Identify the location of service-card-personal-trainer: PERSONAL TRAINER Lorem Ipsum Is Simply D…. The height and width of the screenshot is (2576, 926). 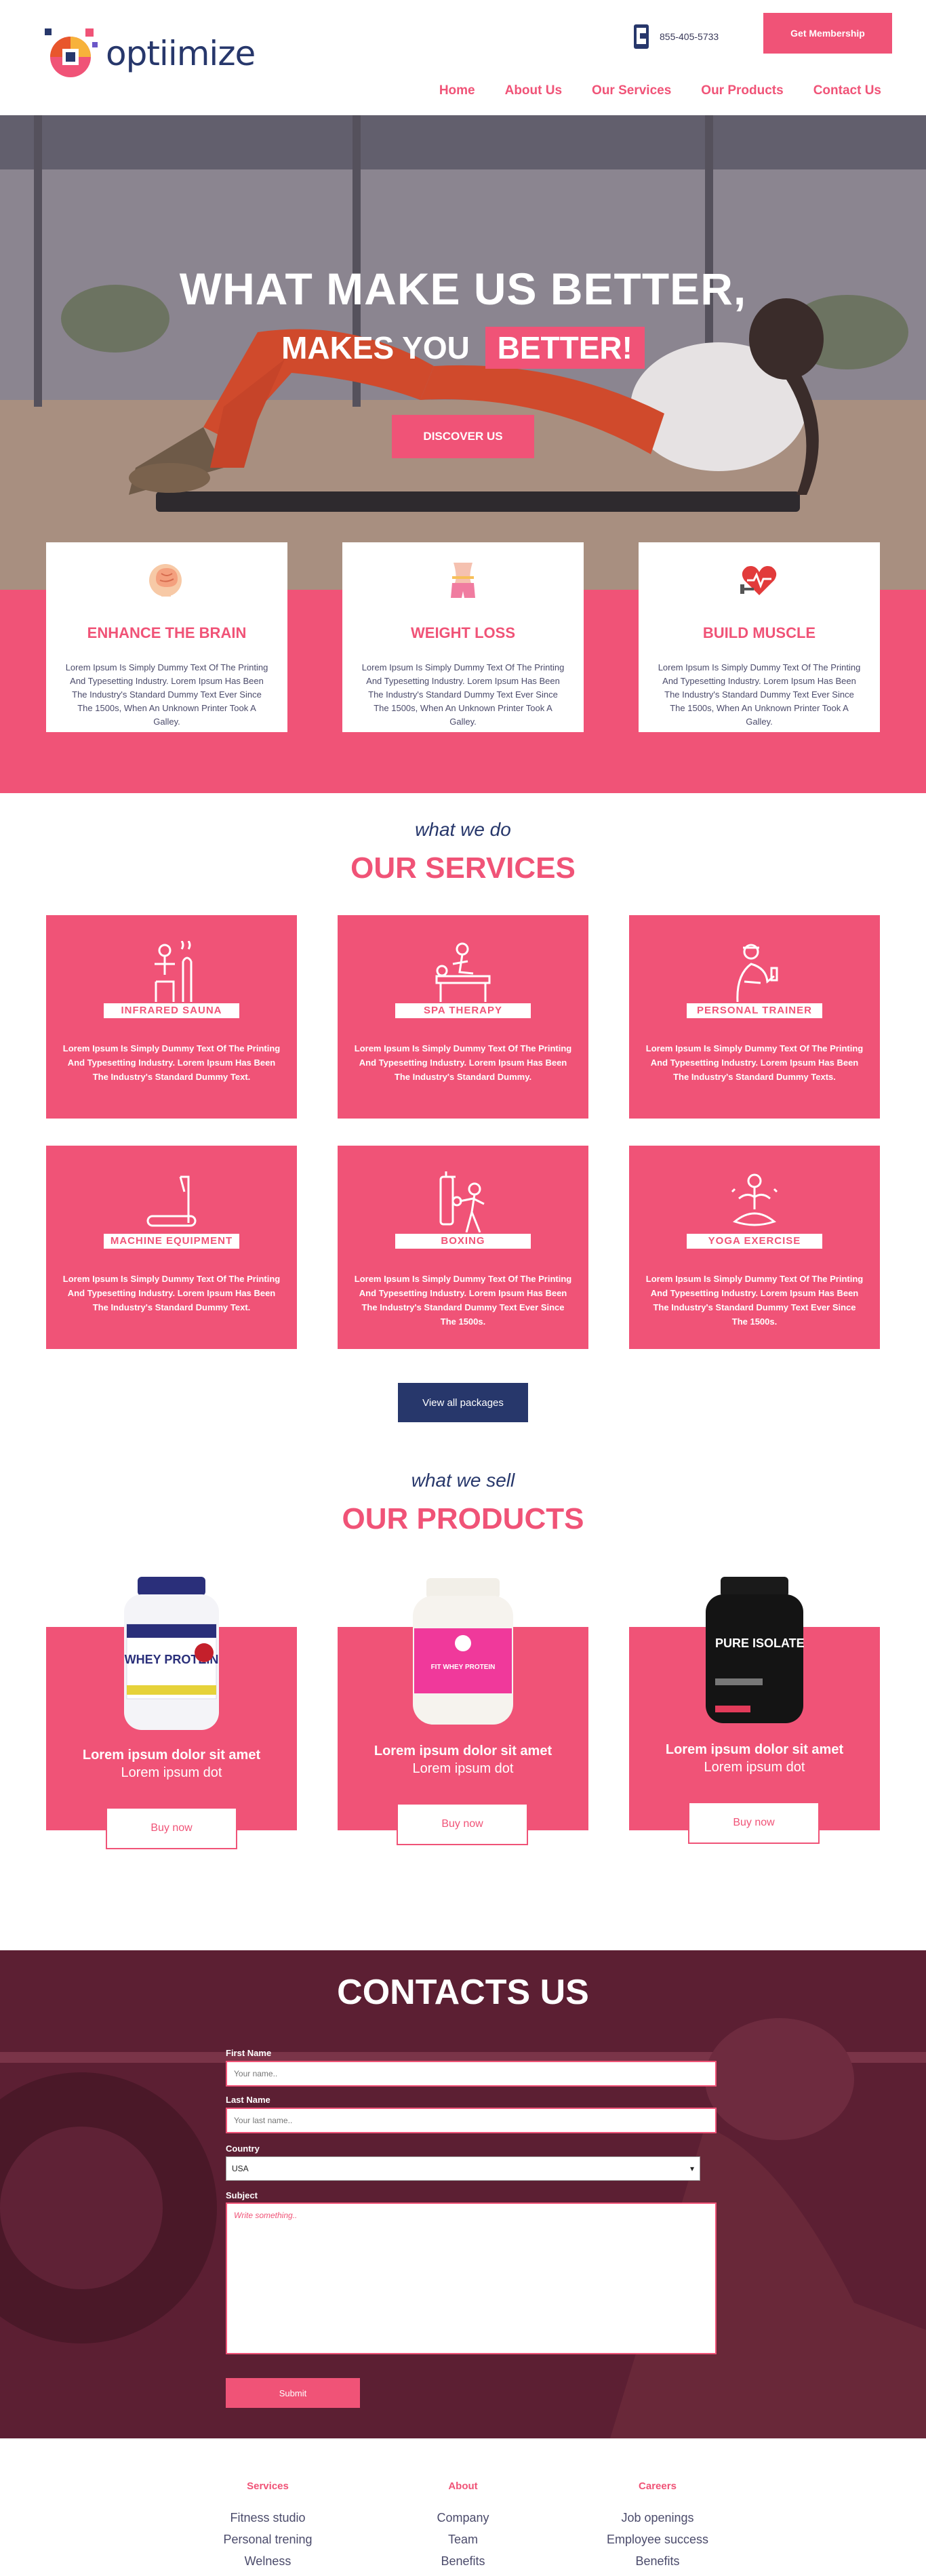
(754, 1017).